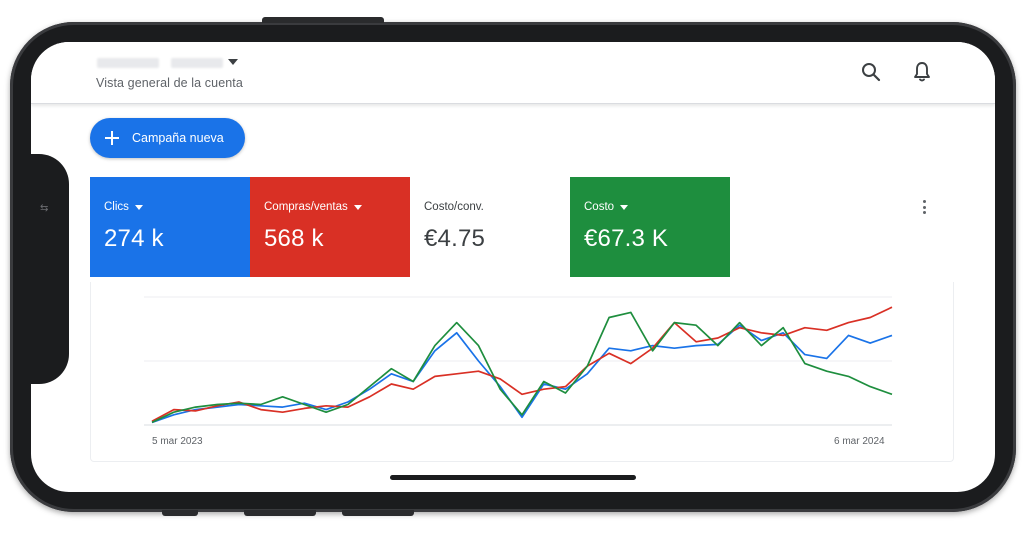 This screenshot has height=535, width=1024. Describe the element at coordinates (197, 63) in the screenshot. I see `account-id-redacted` at that location.